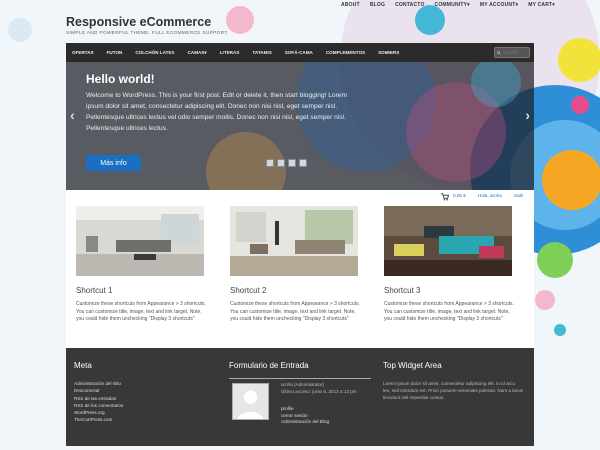  I want to click on cart-icon, so click(444, 196).